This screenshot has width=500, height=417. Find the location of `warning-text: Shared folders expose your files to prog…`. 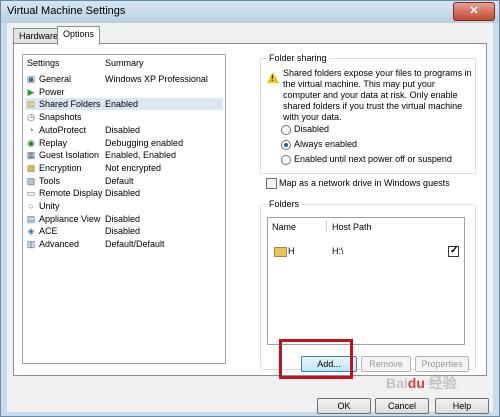

warning-text: Shared folders expose your files to prog… is located at coordinates (377, 95).